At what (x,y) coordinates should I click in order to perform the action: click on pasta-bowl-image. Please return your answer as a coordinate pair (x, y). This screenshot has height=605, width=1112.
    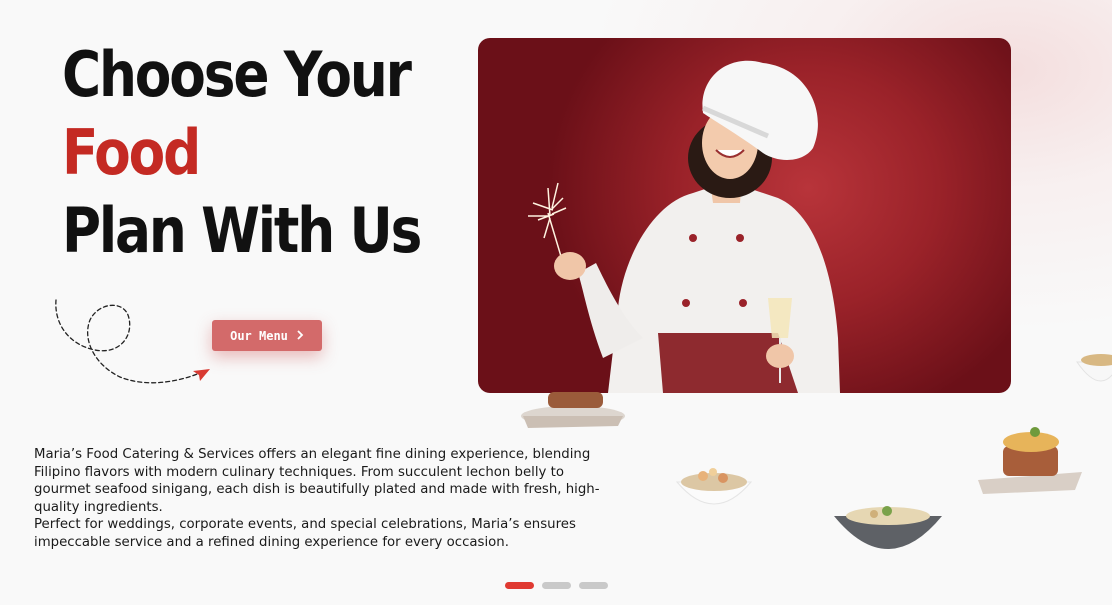
    Looking at the image, I should click on (714, 486).